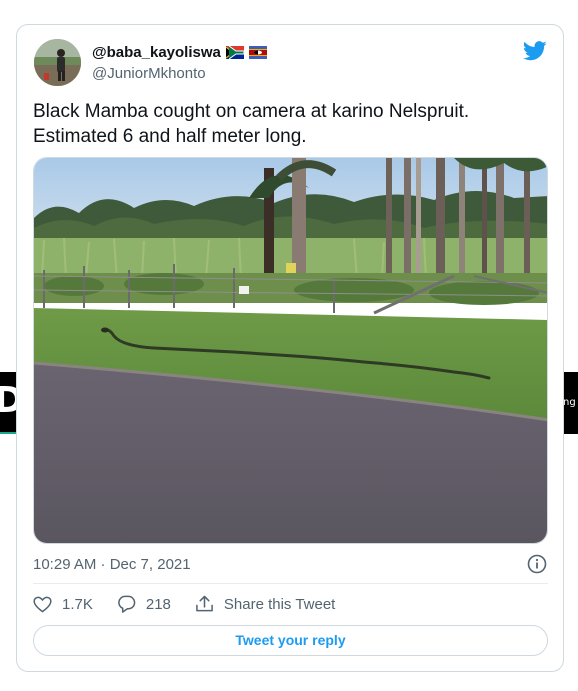 This screenshot has width=578, height=691. Describe the element at coordinates (77, 604) in the screenshot. I see `like-count: 1.7K` at that location.